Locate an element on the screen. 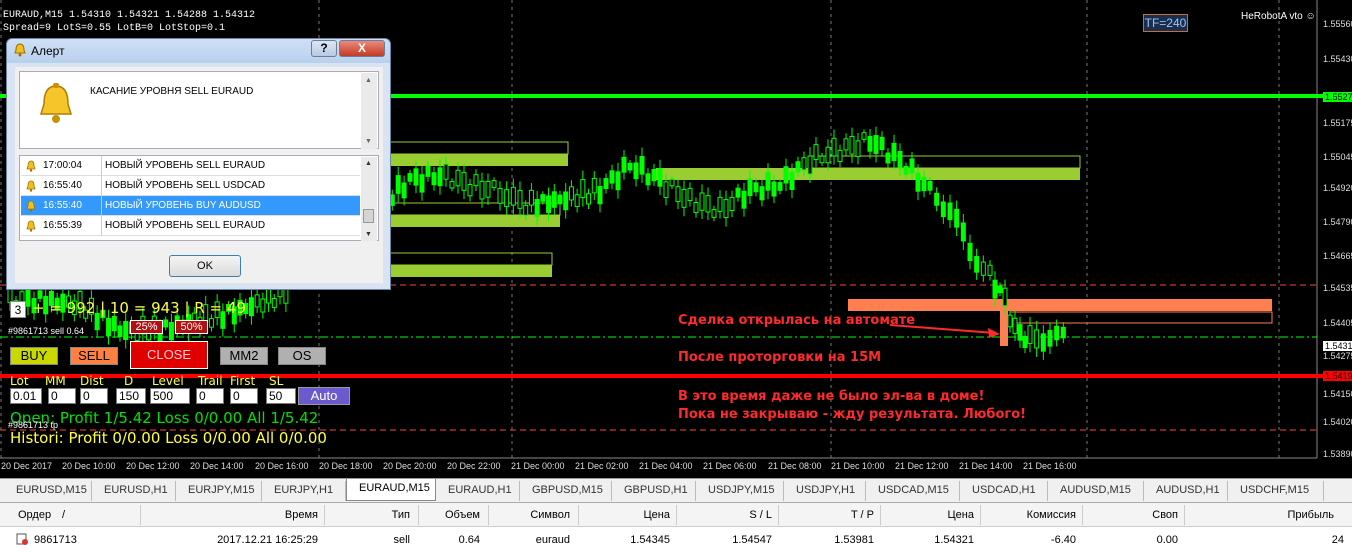 This screenshot has width=1352, height=552. param-label-first: First is located at coordinates (243, 381).